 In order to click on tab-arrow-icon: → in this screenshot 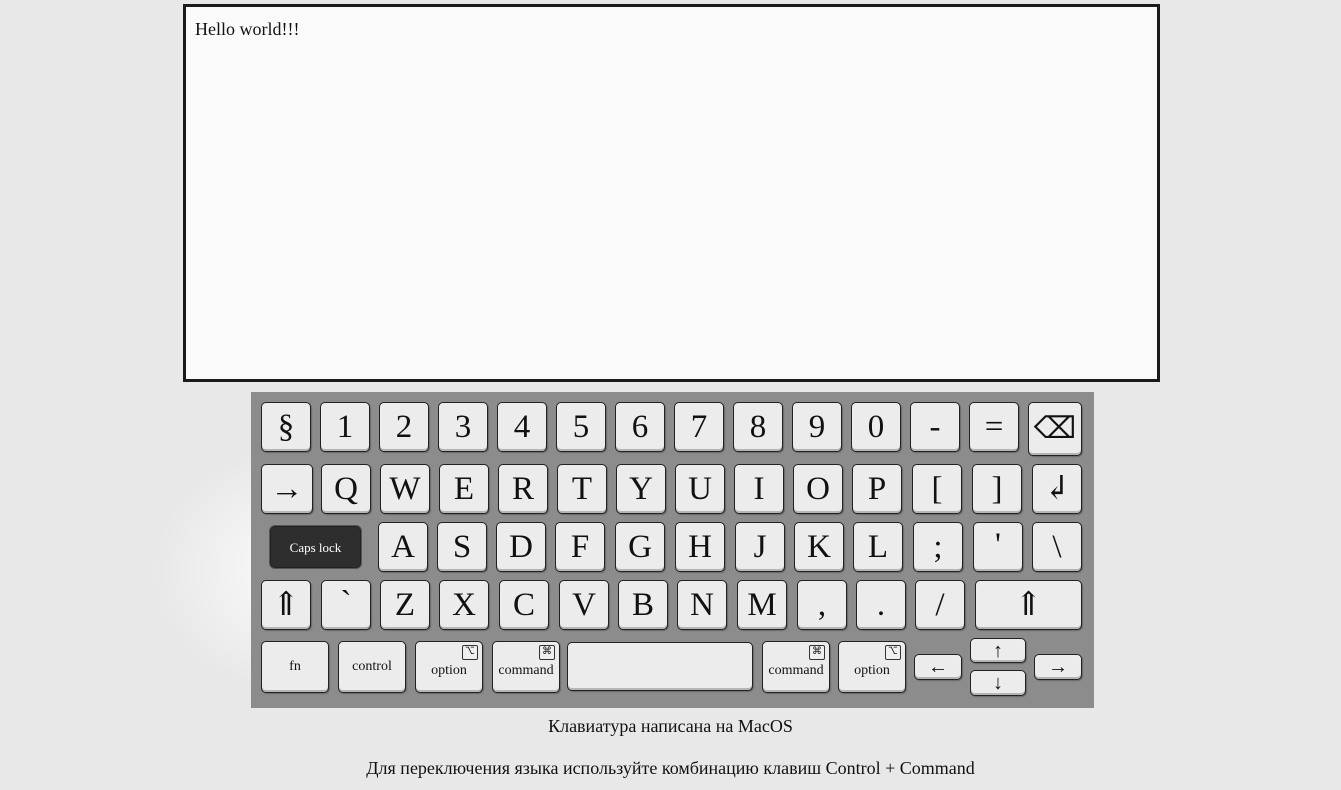, I will do `click(287, 489)`.